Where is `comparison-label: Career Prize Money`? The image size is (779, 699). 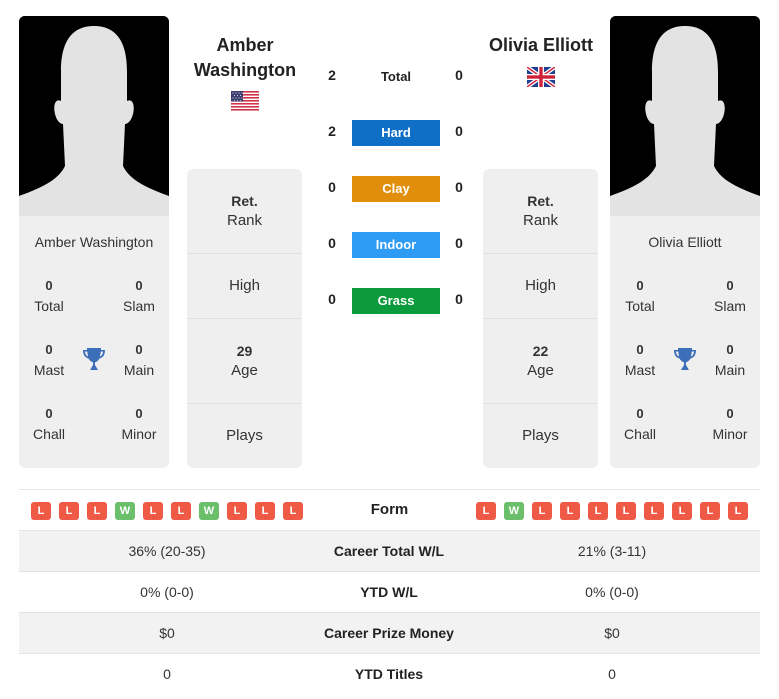 comparison-label: Career Prize Money is located at coordinates (389, 633).